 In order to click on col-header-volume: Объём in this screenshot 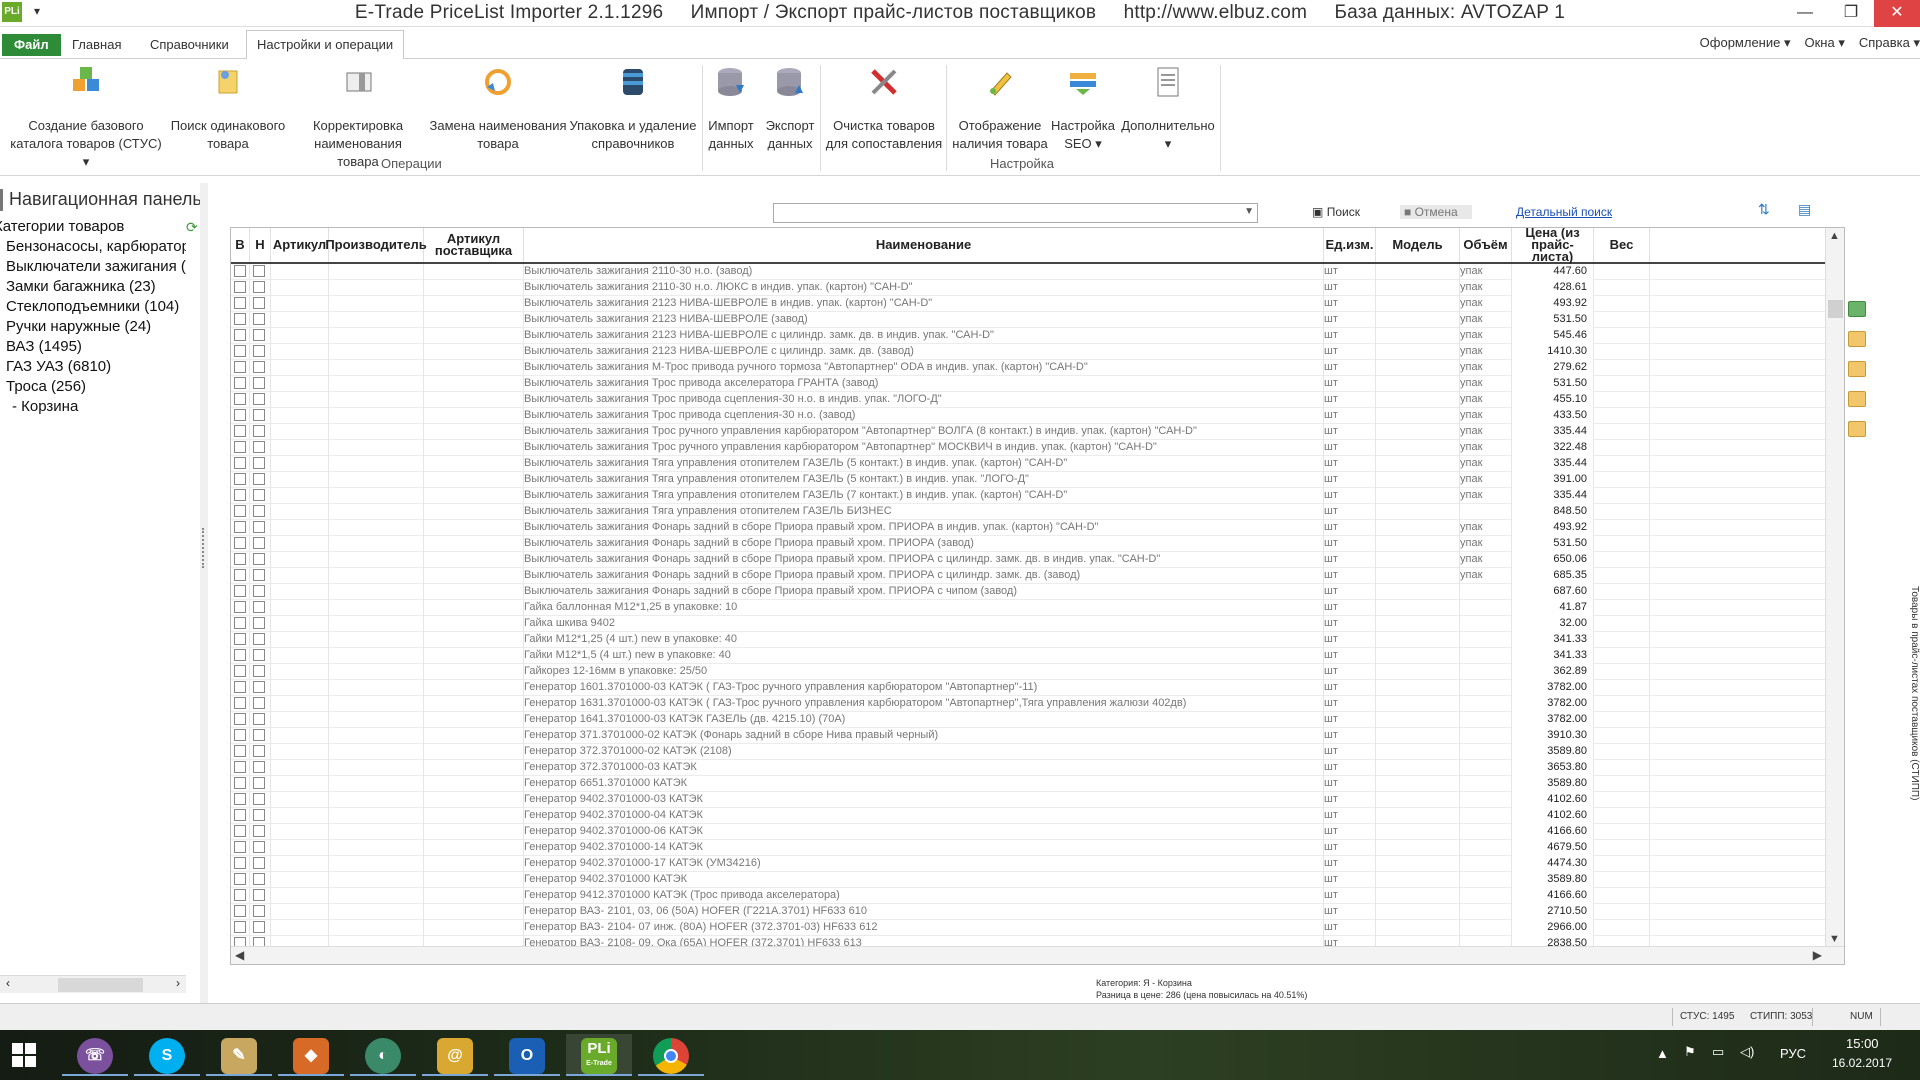, I will do `click(1486, 245)`.